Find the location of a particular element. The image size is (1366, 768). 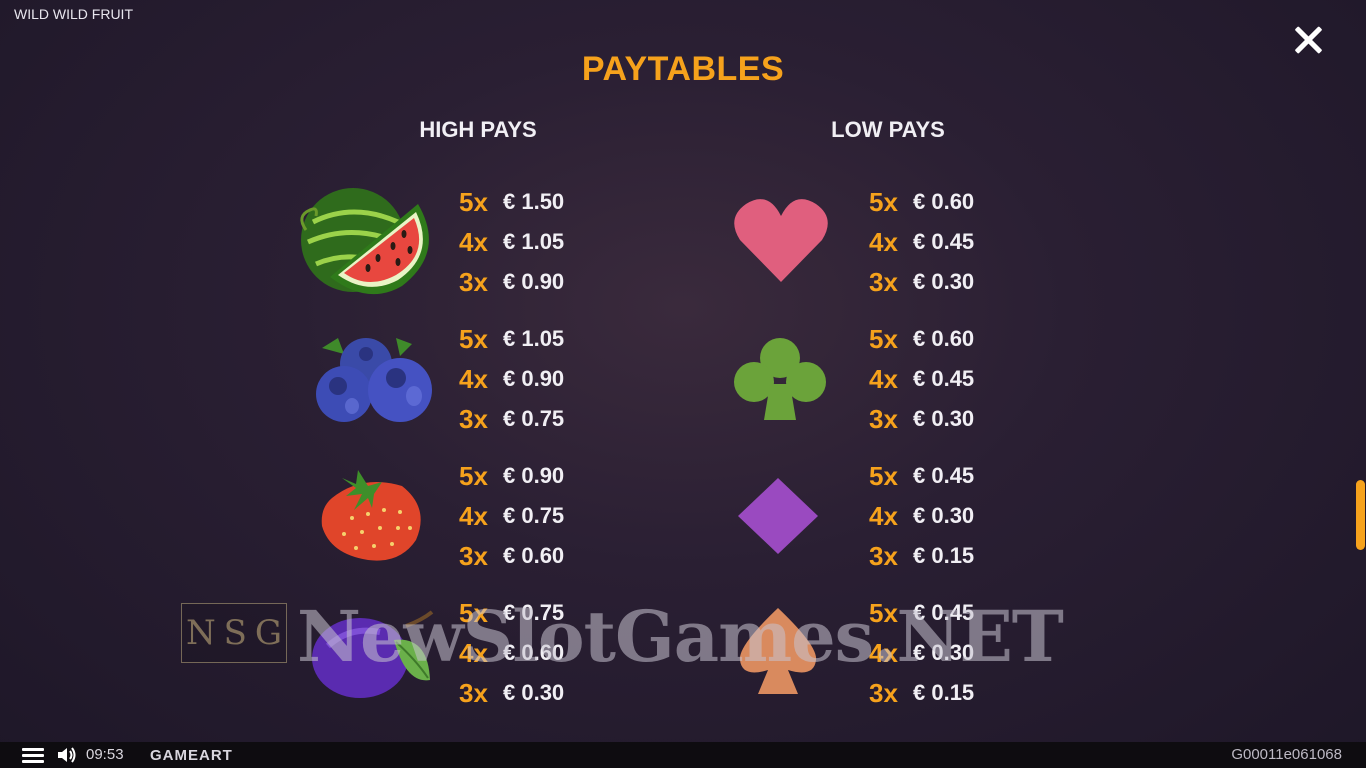

game-id: G00011e061068 is located at coordinates (1286, 754).